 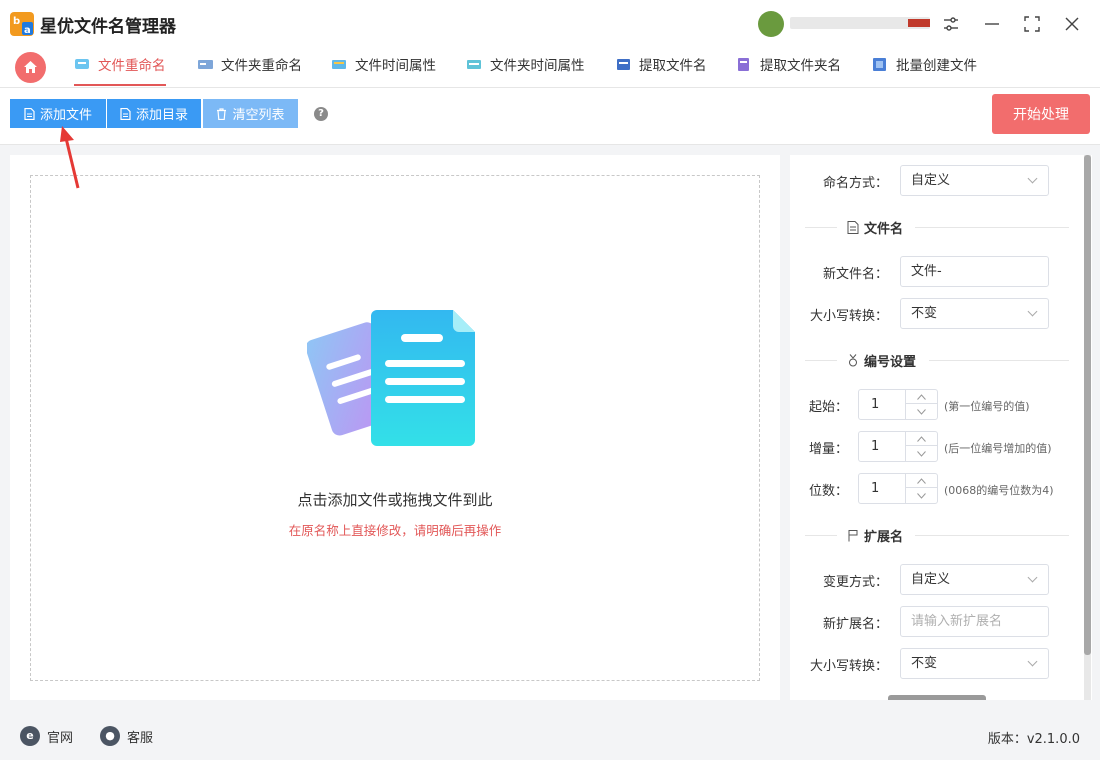 I want to click on increment-value: 1, so click(x=875, y=446).